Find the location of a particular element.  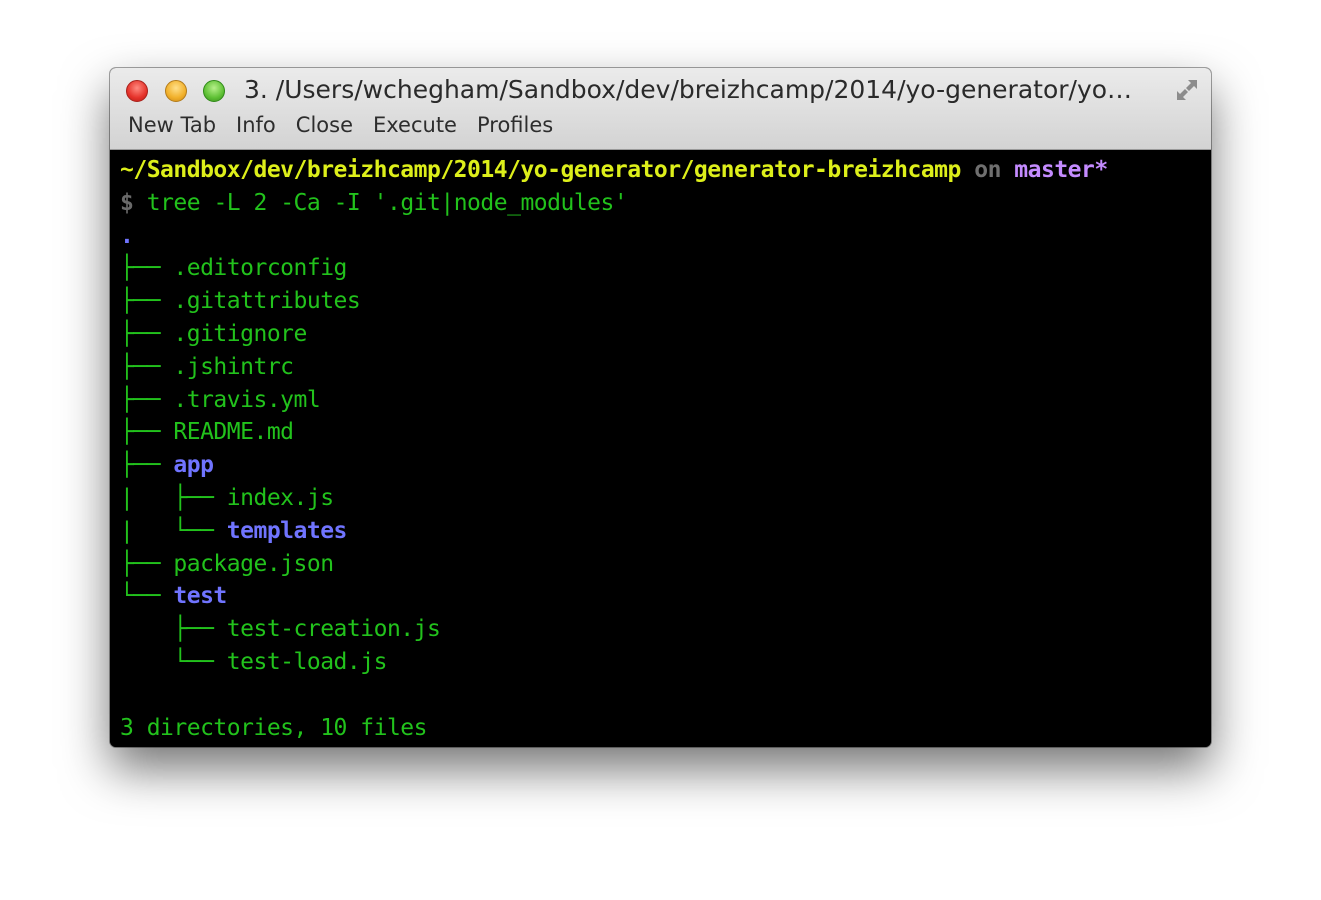

tree-file-name: README.md is located at coordinates (233, 432).